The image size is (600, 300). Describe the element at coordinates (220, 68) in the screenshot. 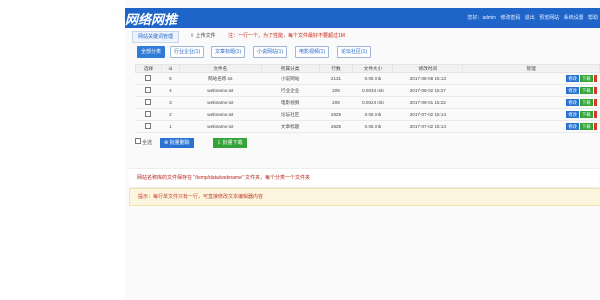

I see `col-filename: 文件名` at that location.